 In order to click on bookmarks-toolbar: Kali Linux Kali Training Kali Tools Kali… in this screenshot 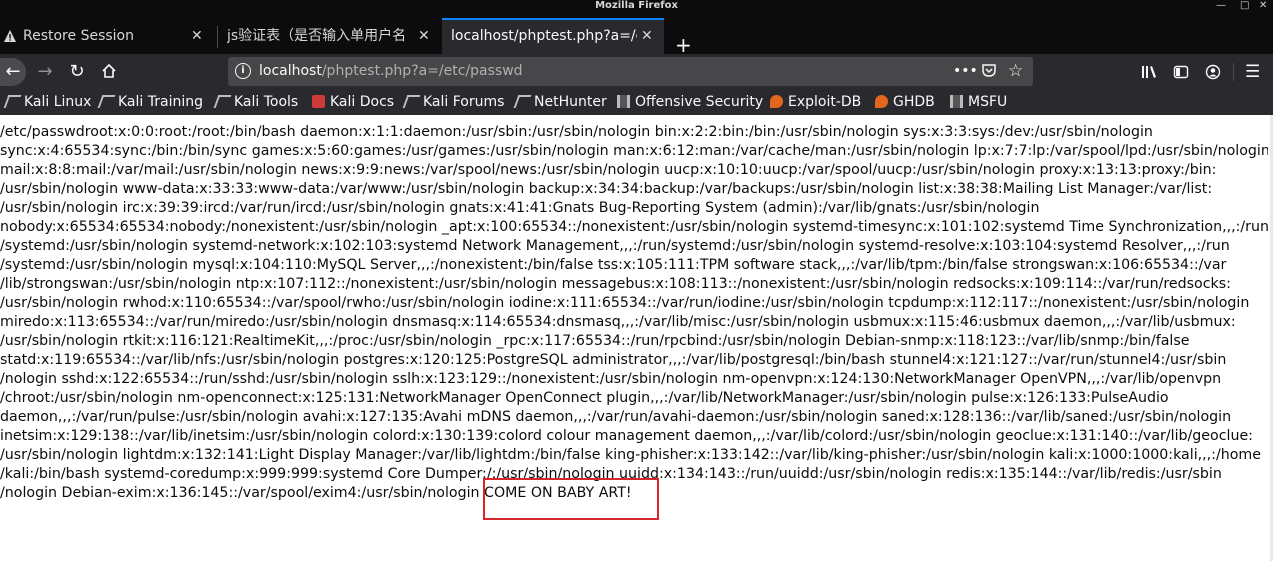, I will do `click(636, 102)`.